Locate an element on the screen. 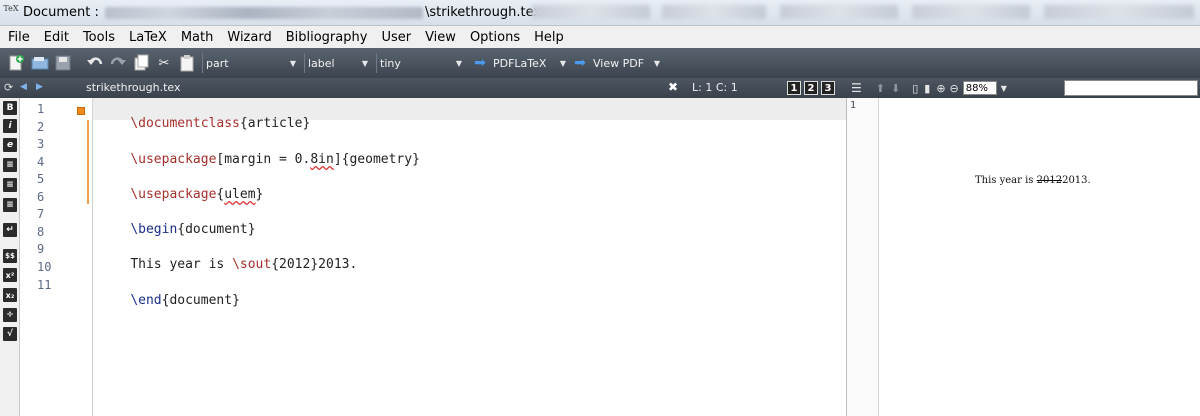 The height and width of the screenshot is (416, 1200). run-arrow-icon: ➡ is located at coordinates (480, 63).